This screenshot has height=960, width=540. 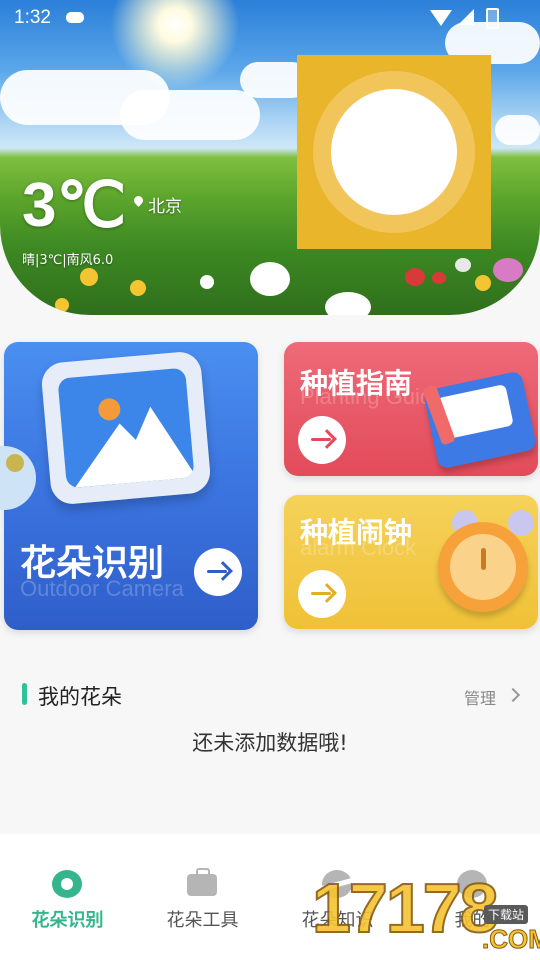 I want to click on flower-icon, so click(x=67, y=884).